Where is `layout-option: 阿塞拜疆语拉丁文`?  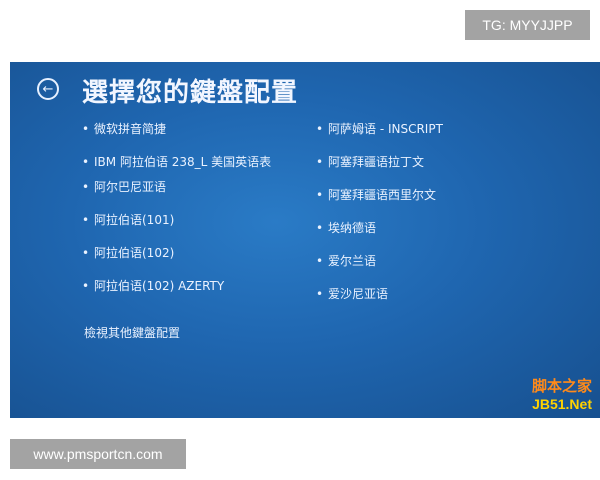 layout-option: 阿塞拜疆语拉丁文 is located at coordinates (436, 162).